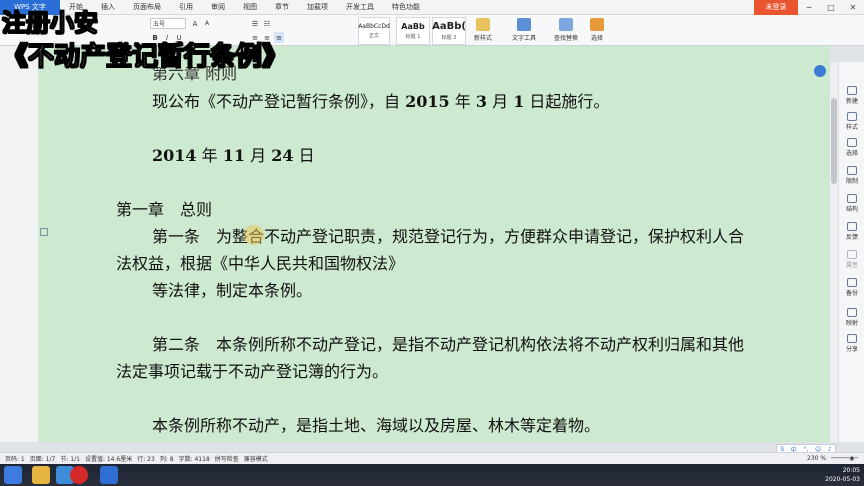 The width and height of the screenshot is (864, 486). What do you see at coordinates (834, 252) in the screenshot?
I see `vertical-scrollbar` at bounding box center [834, 252].